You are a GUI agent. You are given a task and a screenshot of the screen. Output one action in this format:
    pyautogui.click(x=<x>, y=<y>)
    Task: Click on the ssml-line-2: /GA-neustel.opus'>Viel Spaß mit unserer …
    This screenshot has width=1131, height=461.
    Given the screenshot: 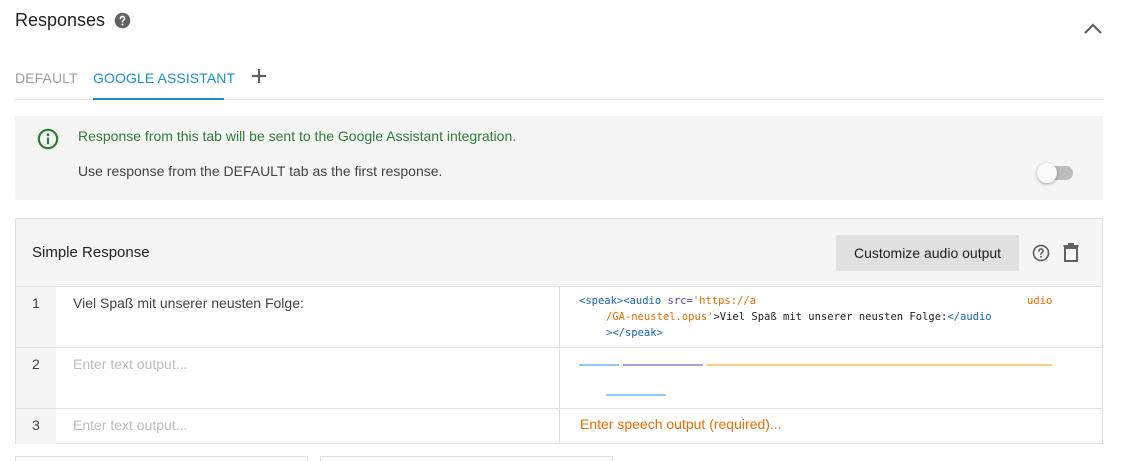 What is the action you would take?
    pyautogui.click(x=819, y=317)
    